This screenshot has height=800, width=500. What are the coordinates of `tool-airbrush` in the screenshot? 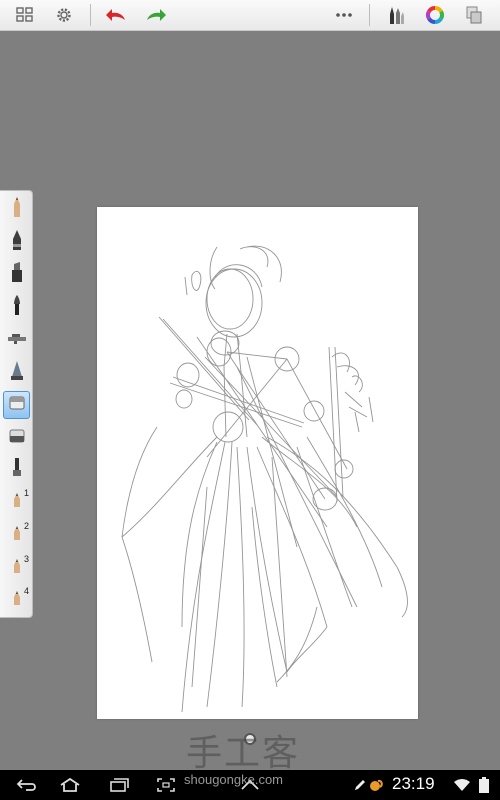 It's located at (16, 339).